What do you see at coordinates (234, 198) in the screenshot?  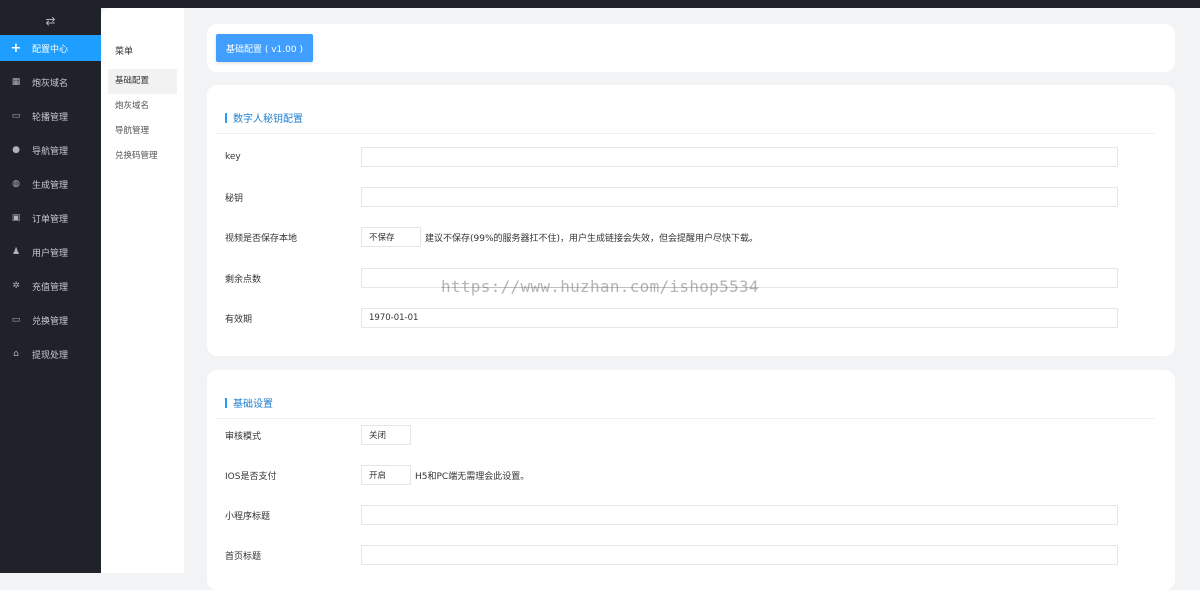 I see `secret-label: 秘钥` at bounding box center [234, 198].